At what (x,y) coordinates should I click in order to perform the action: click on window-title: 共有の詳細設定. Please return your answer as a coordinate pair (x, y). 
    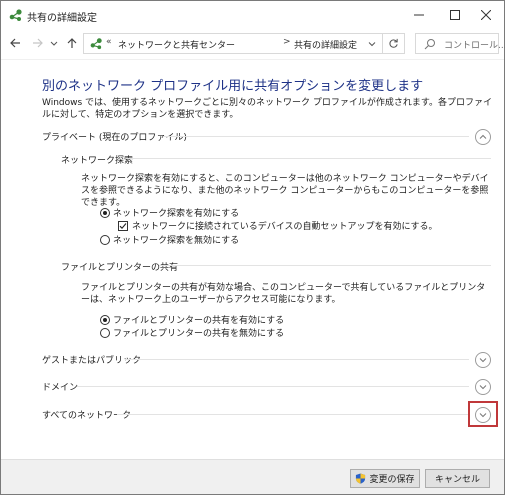
    Looking at the image, I should click on (62, 18).